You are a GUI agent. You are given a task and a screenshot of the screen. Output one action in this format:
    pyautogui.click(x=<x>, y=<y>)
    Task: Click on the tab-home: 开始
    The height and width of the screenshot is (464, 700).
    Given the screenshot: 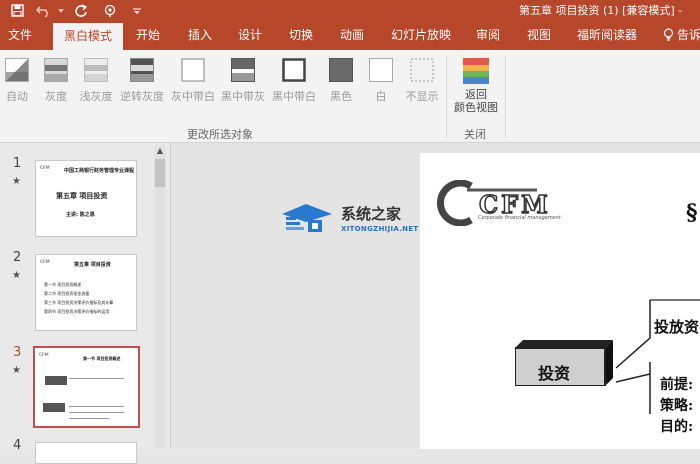 What is the action you would take?
    pyautogui.click(x=148, y=35)
    